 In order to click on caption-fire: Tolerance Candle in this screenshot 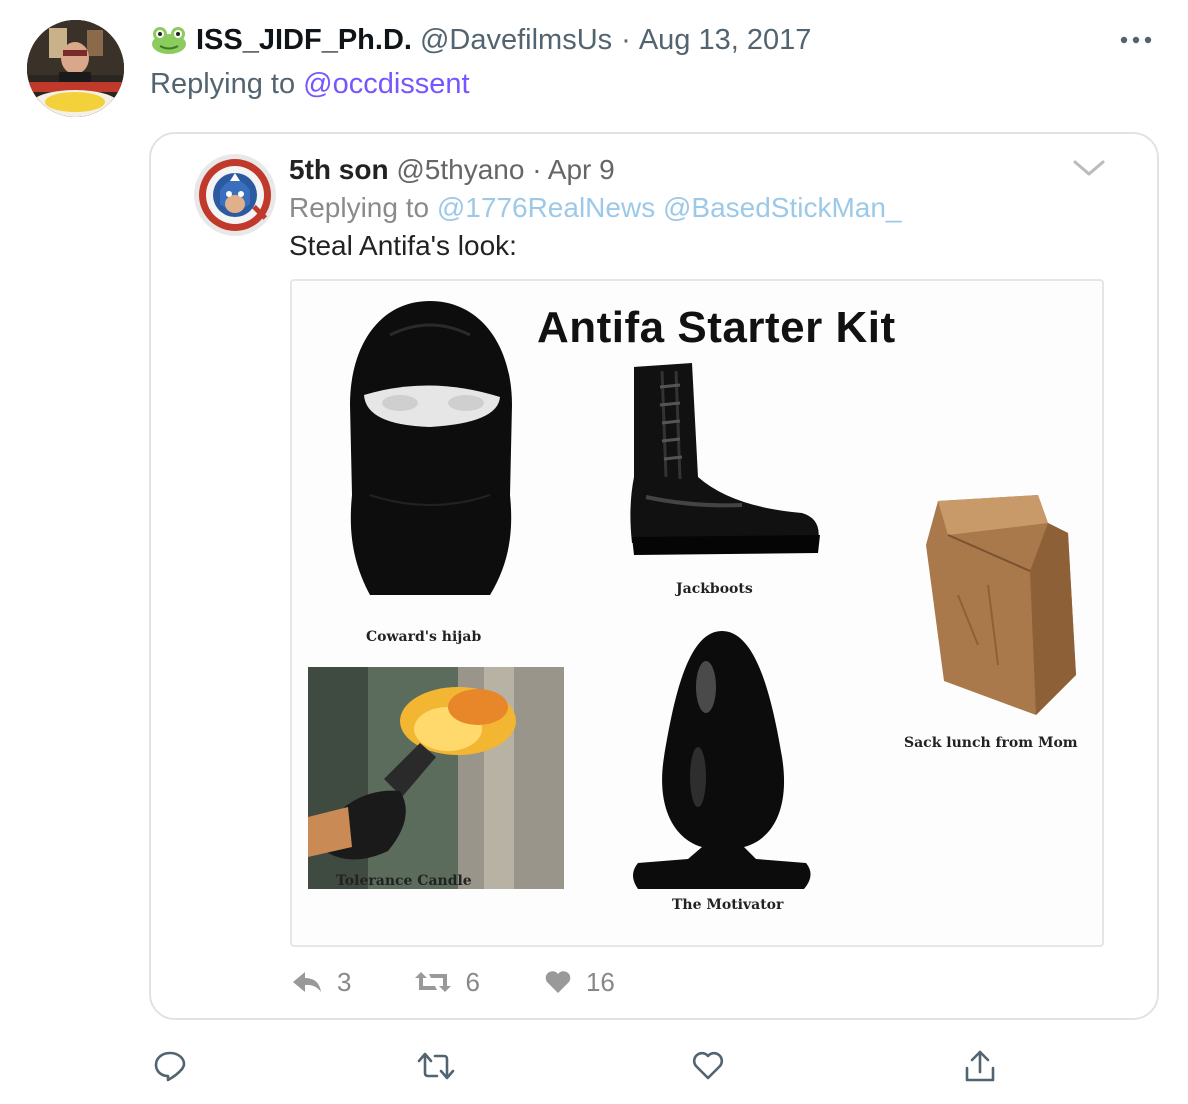, I will do `click(404, 881)`.